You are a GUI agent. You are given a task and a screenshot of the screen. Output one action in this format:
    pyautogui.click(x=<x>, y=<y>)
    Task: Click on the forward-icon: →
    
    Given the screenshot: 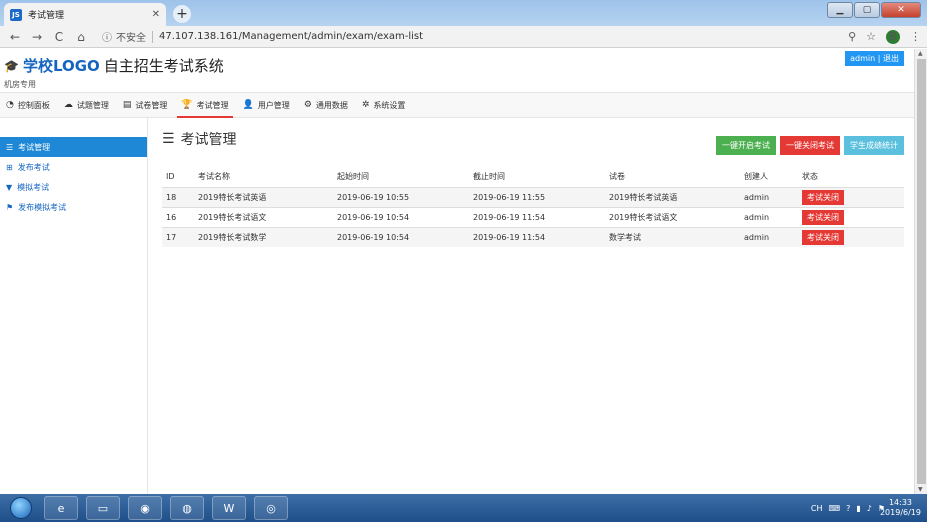 What is the action you would take?
    pyautogui.click(x=37, y=37)
    